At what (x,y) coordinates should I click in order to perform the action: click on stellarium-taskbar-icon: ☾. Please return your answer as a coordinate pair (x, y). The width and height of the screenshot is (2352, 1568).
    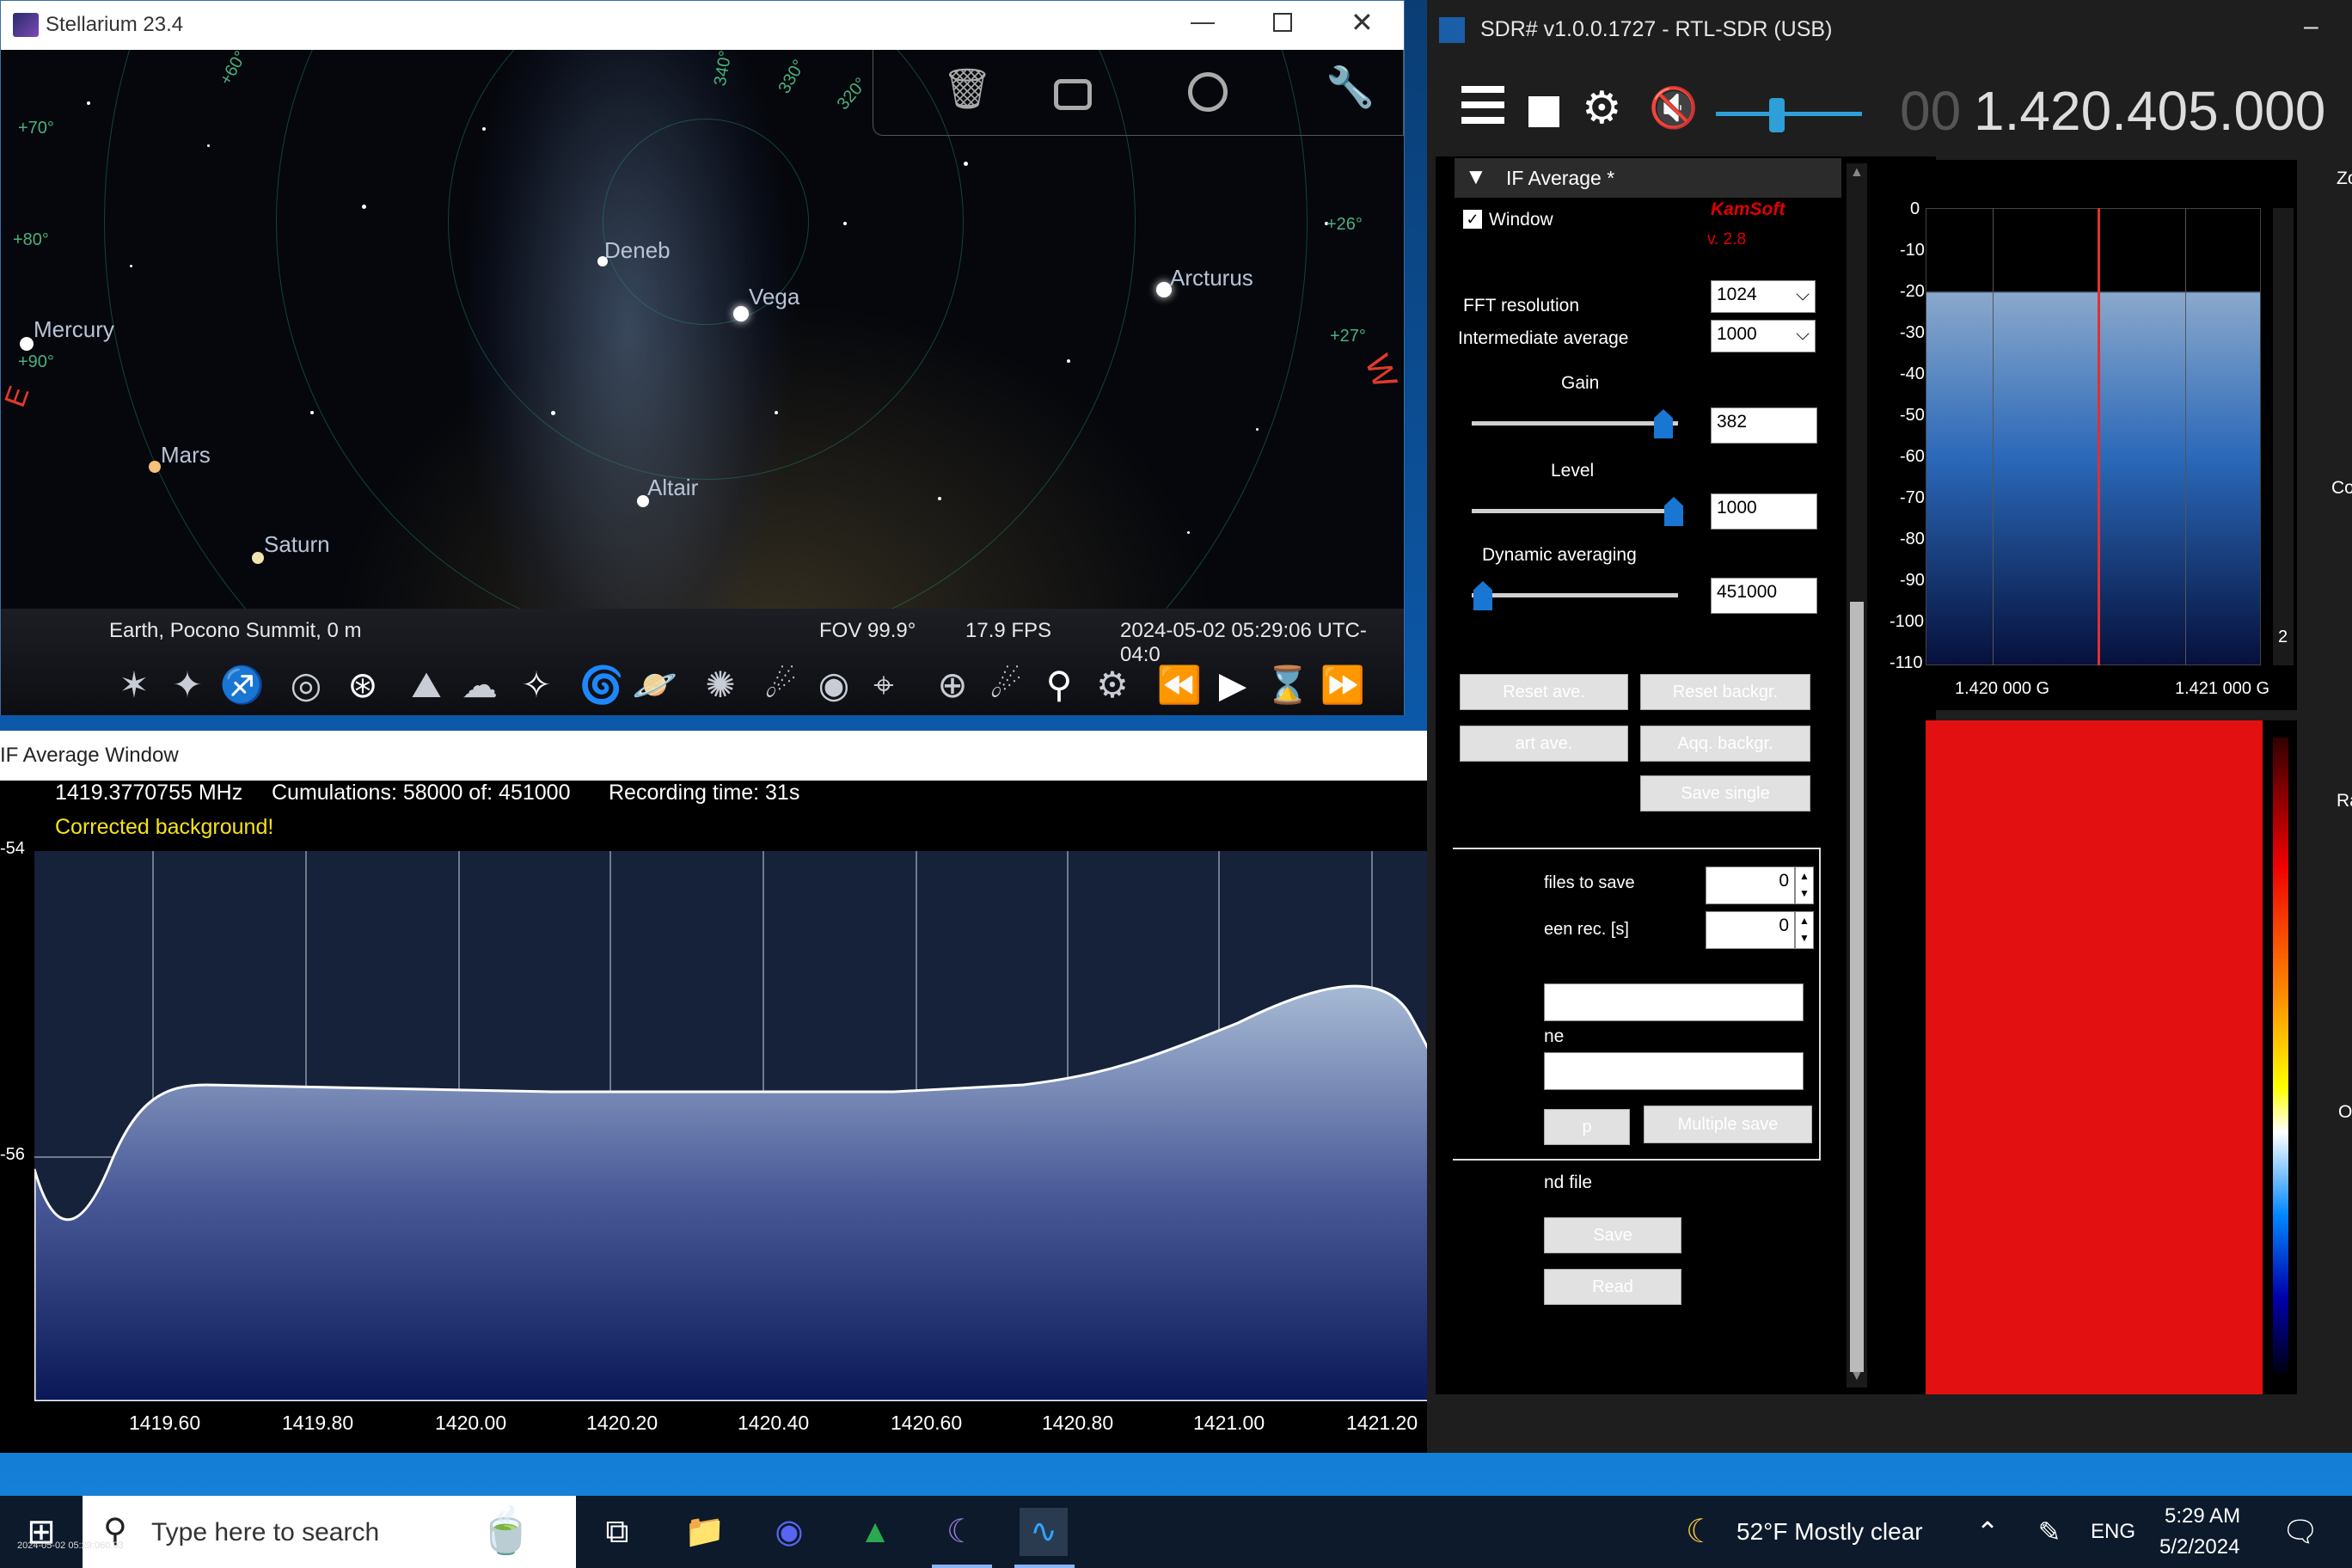
    Looking at the image, I should click on (961, 1532).